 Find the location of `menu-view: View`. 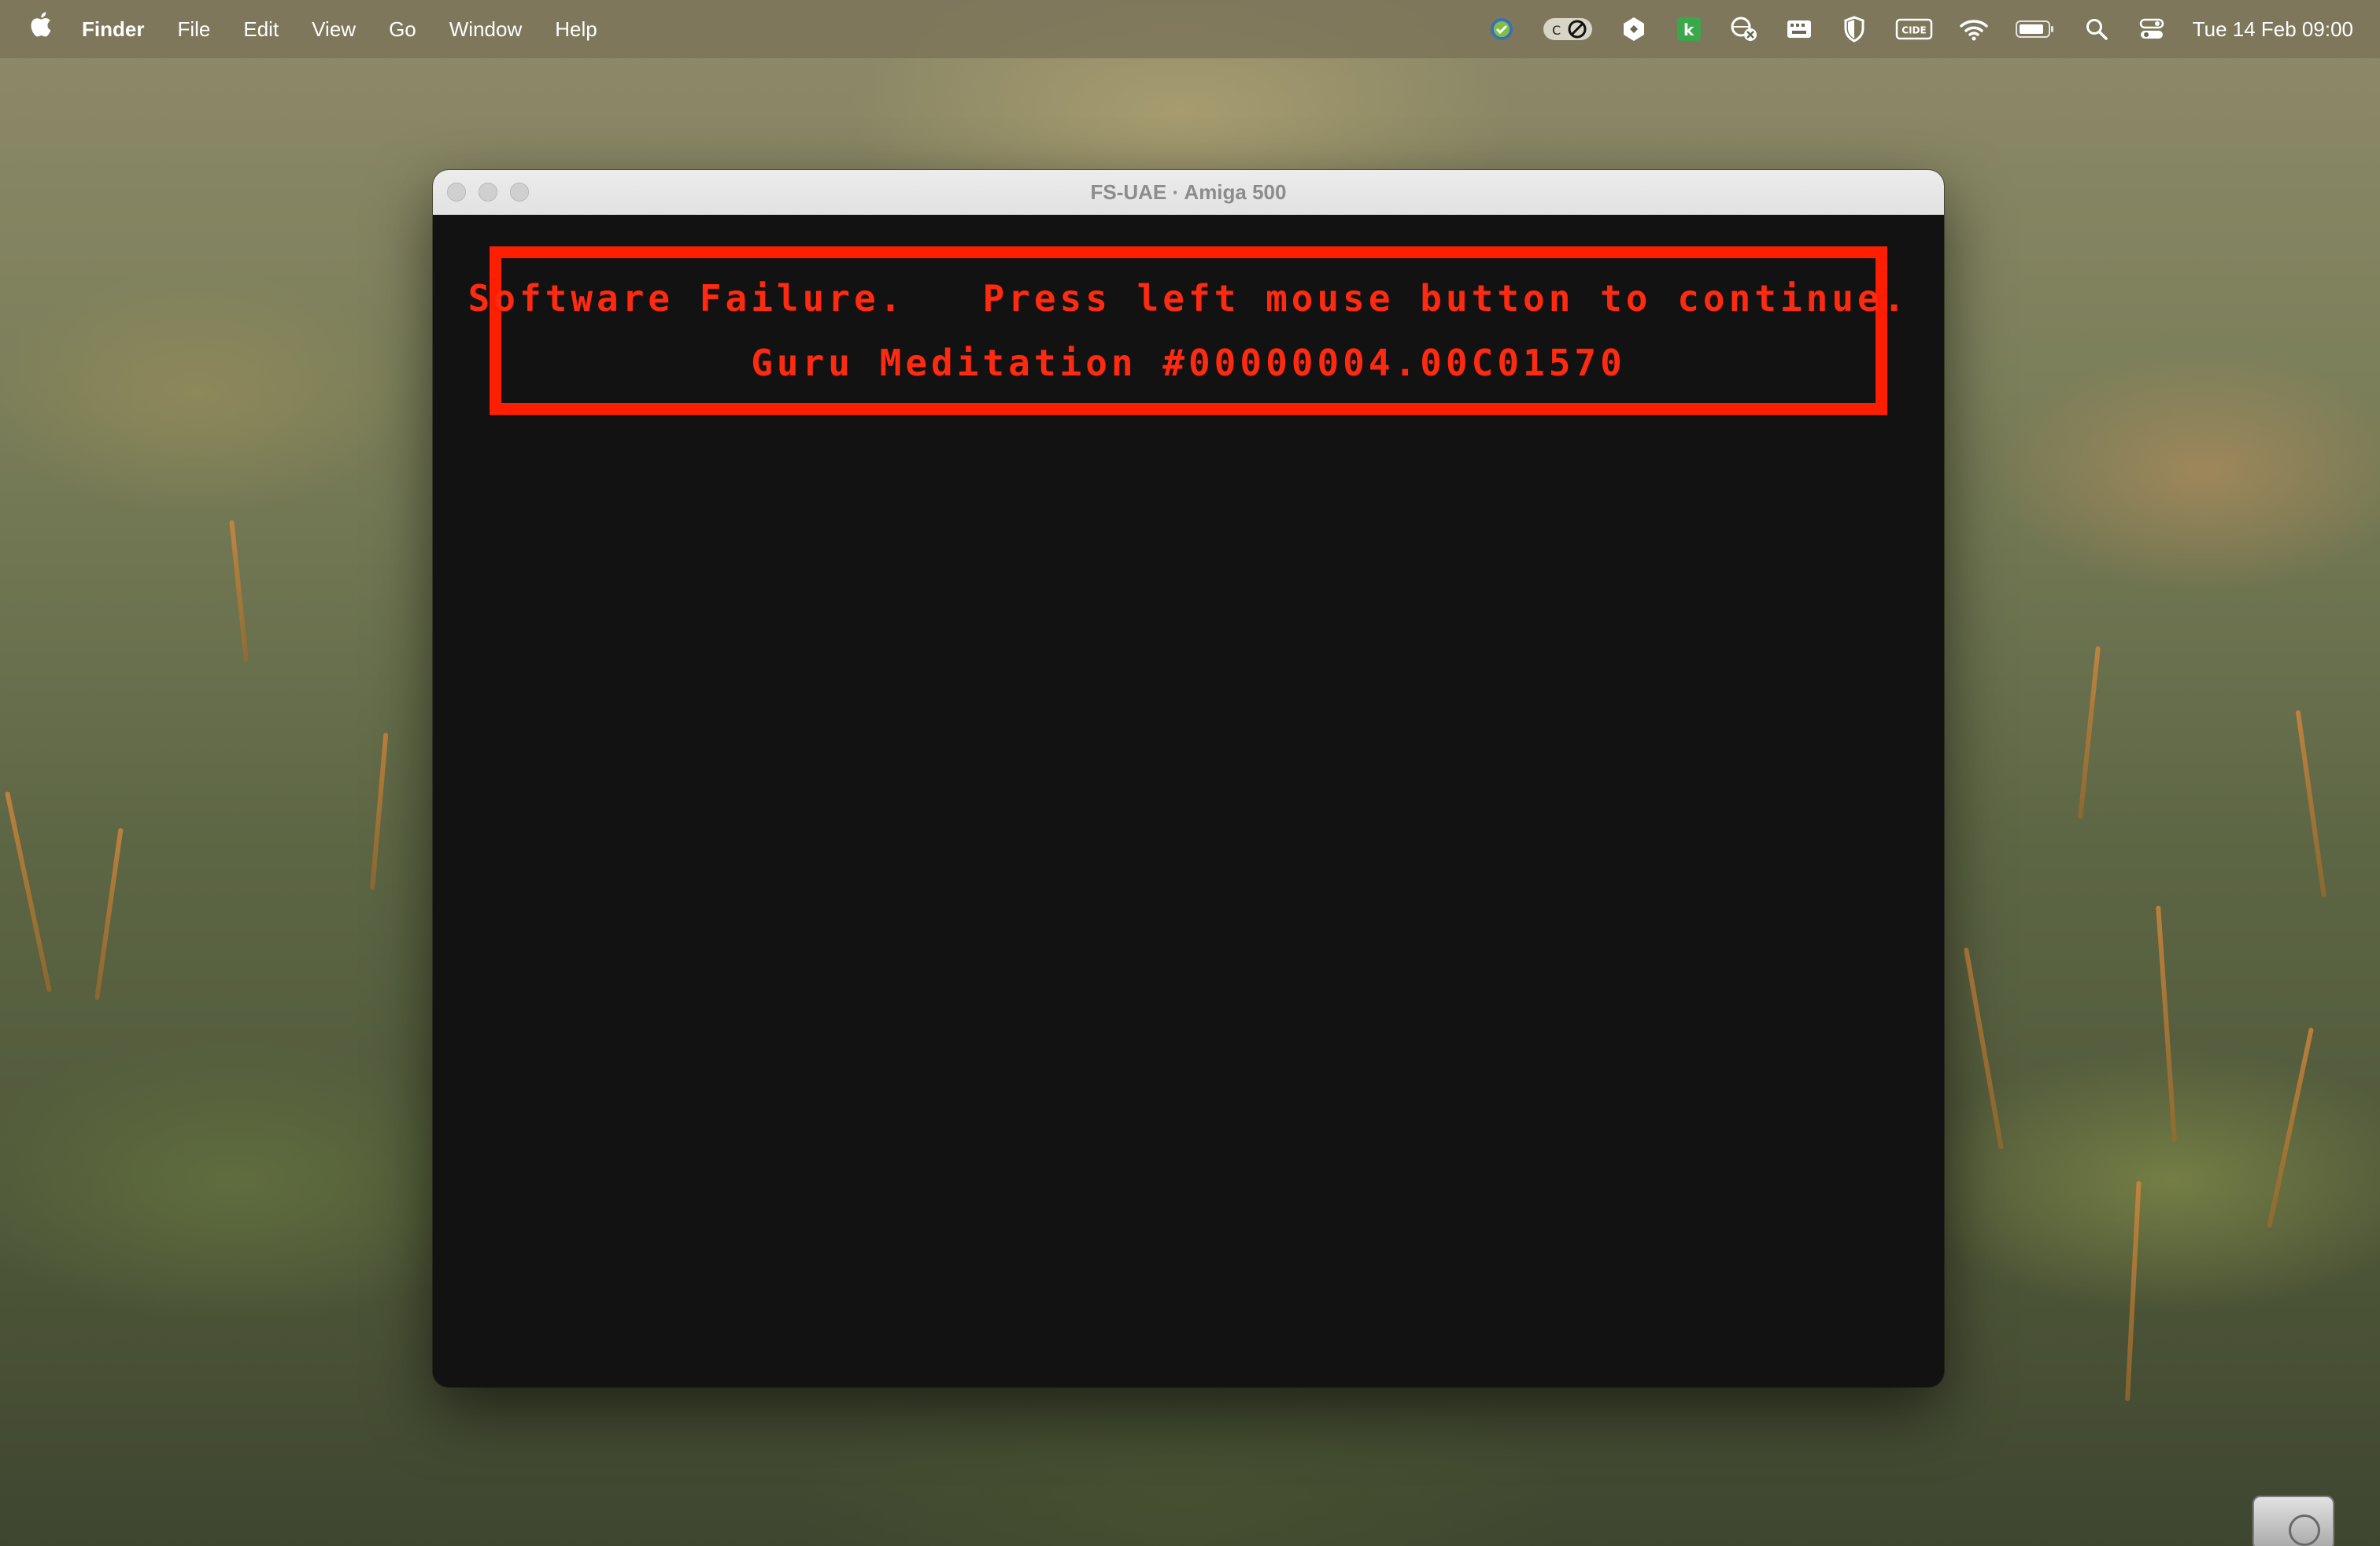

menu-view: View is located at coordinates (334, 29).